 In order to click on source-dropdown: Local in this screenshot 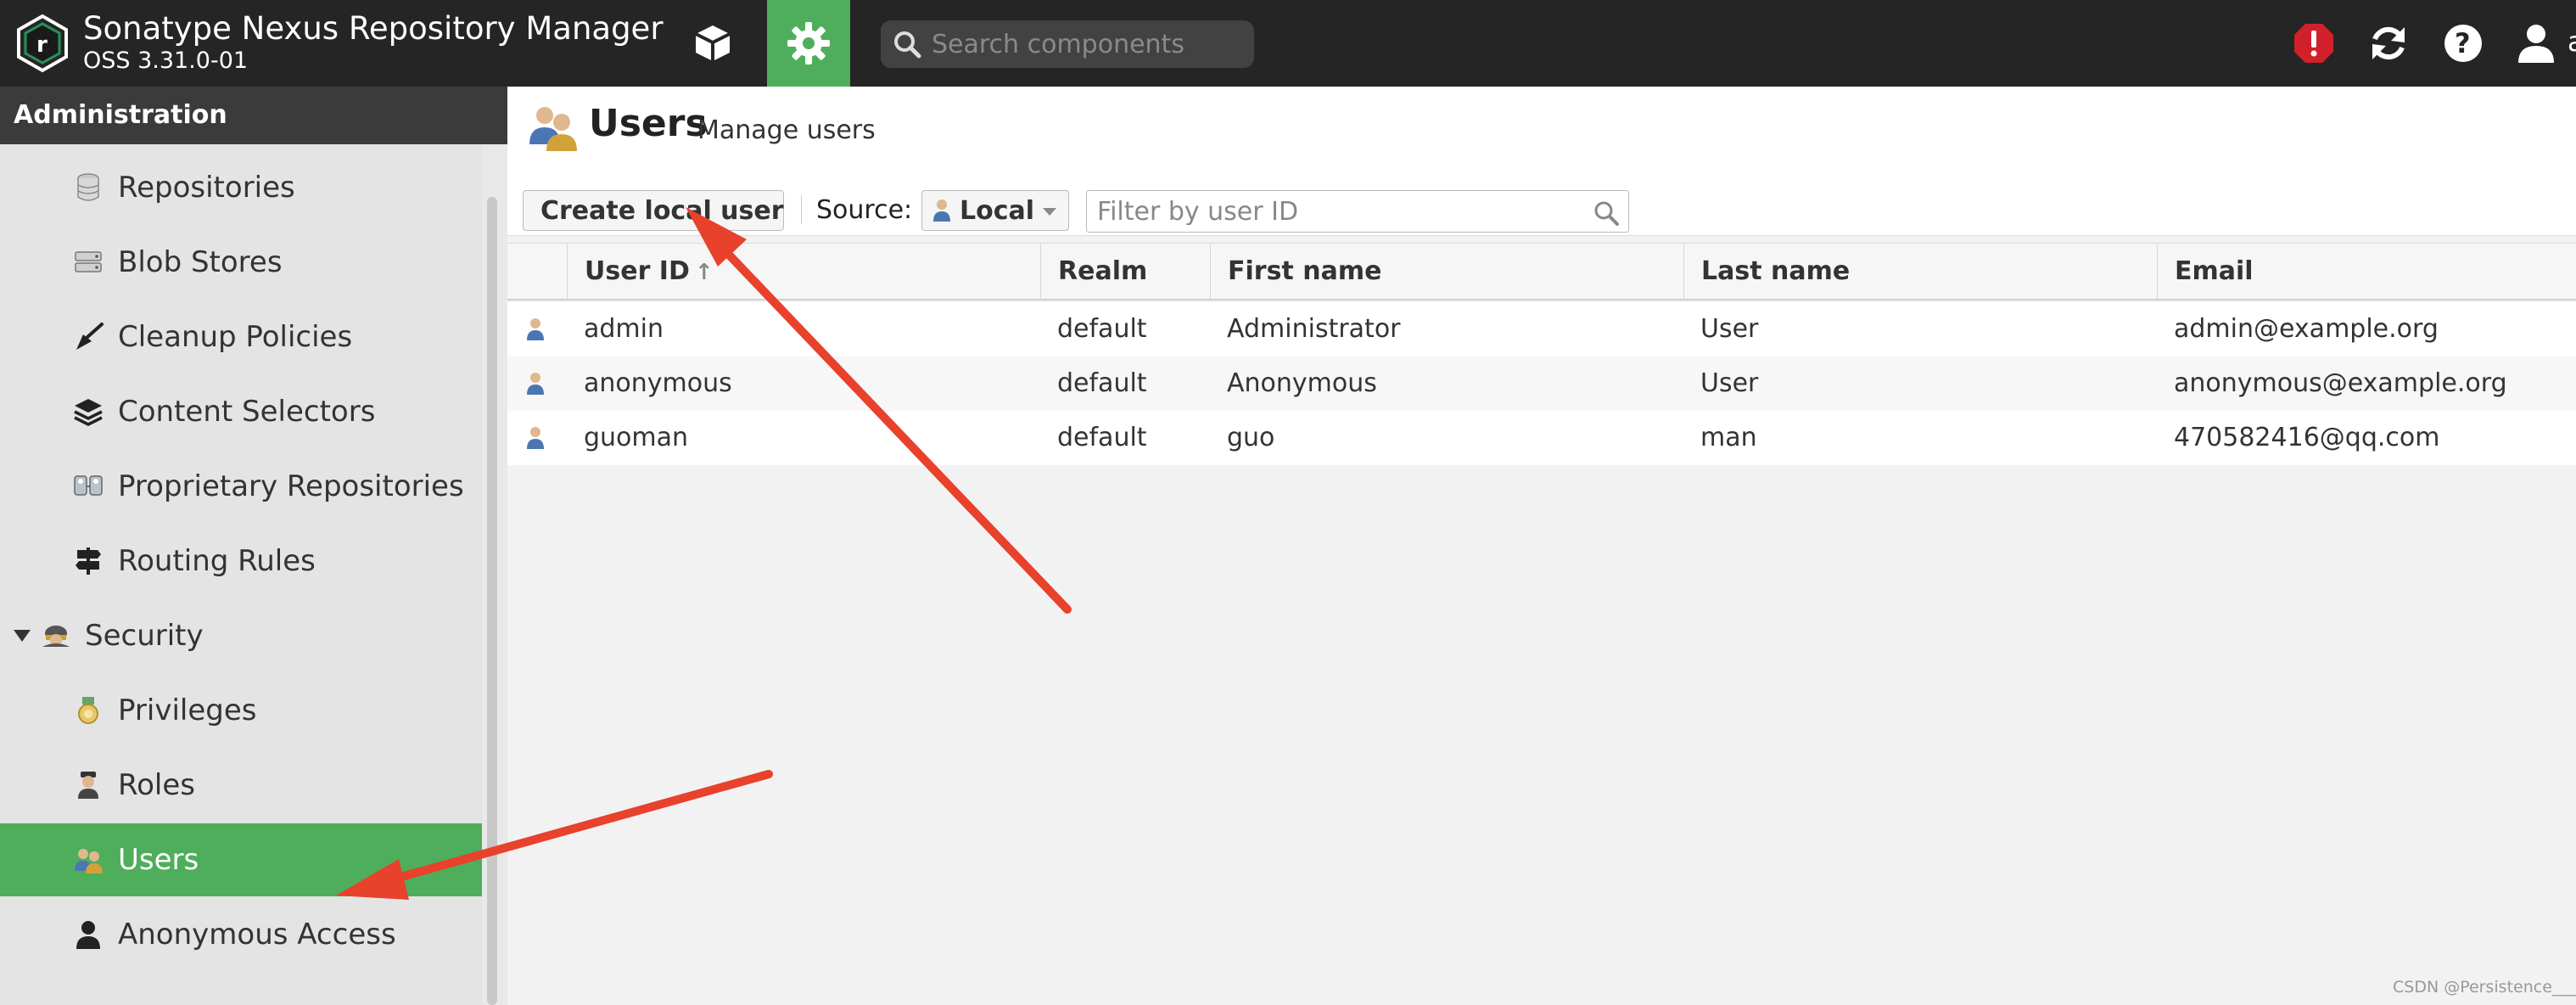, I will do `click(995, 211)`.